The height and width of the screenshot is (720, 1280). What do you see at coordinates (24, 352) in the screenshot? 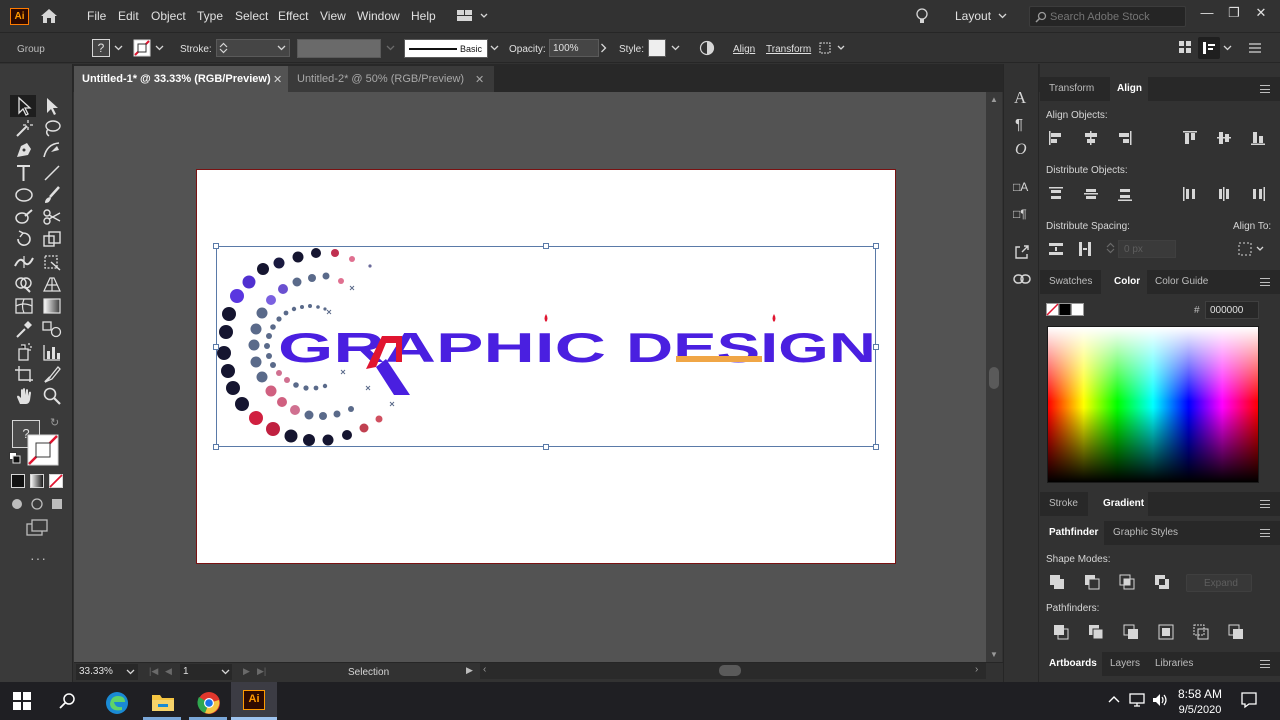
I see `symbol-sprayer-tool-icon` at bounding box center [24, 352].